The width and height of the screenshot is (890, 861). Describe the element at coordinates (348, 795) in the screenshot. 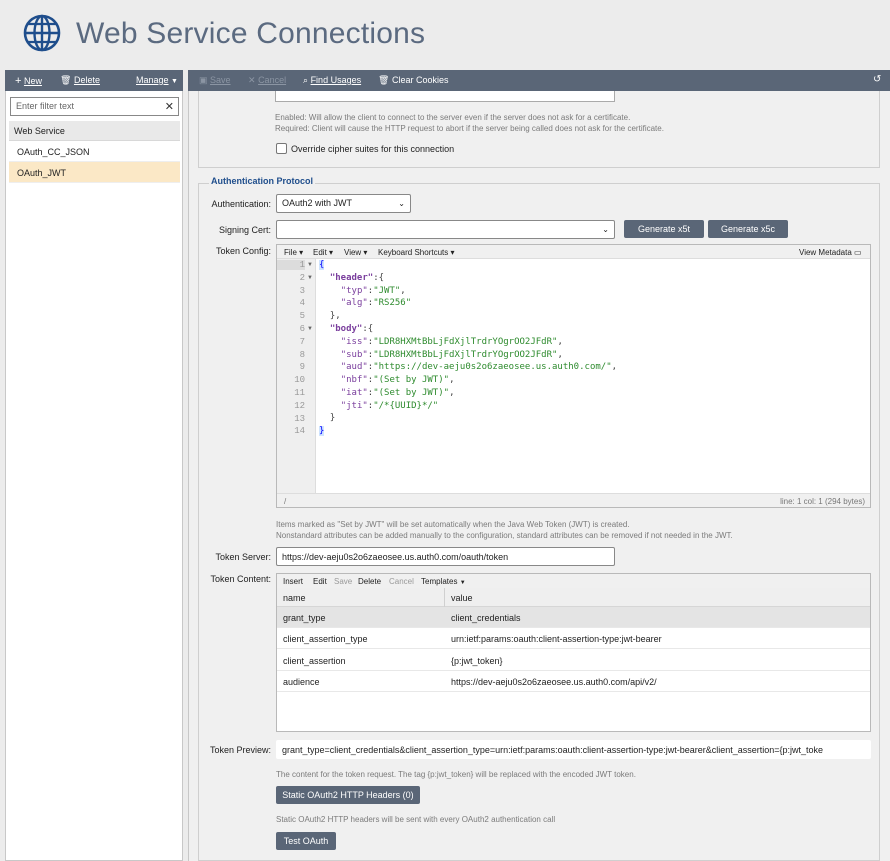

I see `static-headers-button: Static OAuth2 HTTP Headers (0)` at that location.